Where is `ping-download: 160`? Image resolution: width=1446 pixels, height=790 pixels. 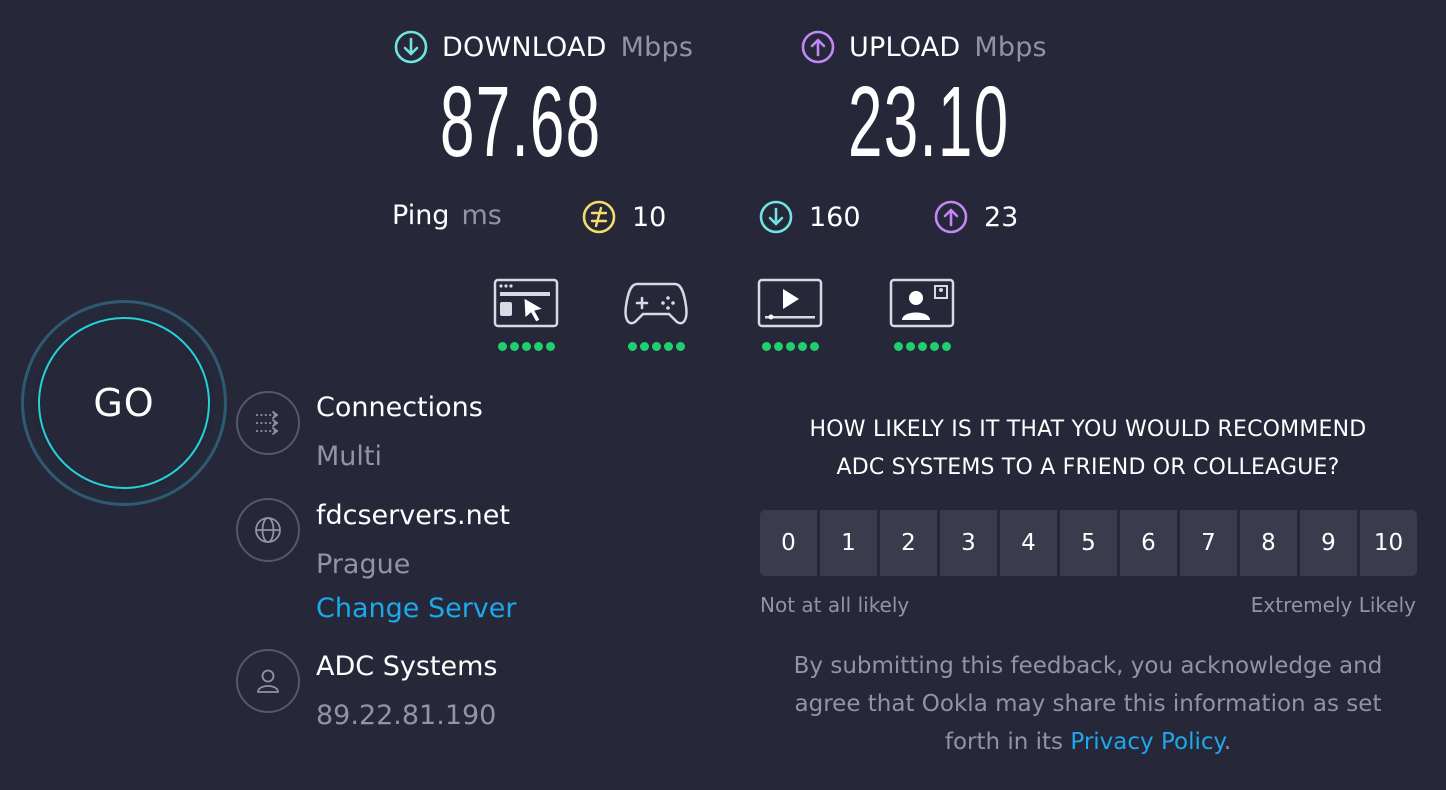 ping-download: 160 is located at coordinates (810, 217).